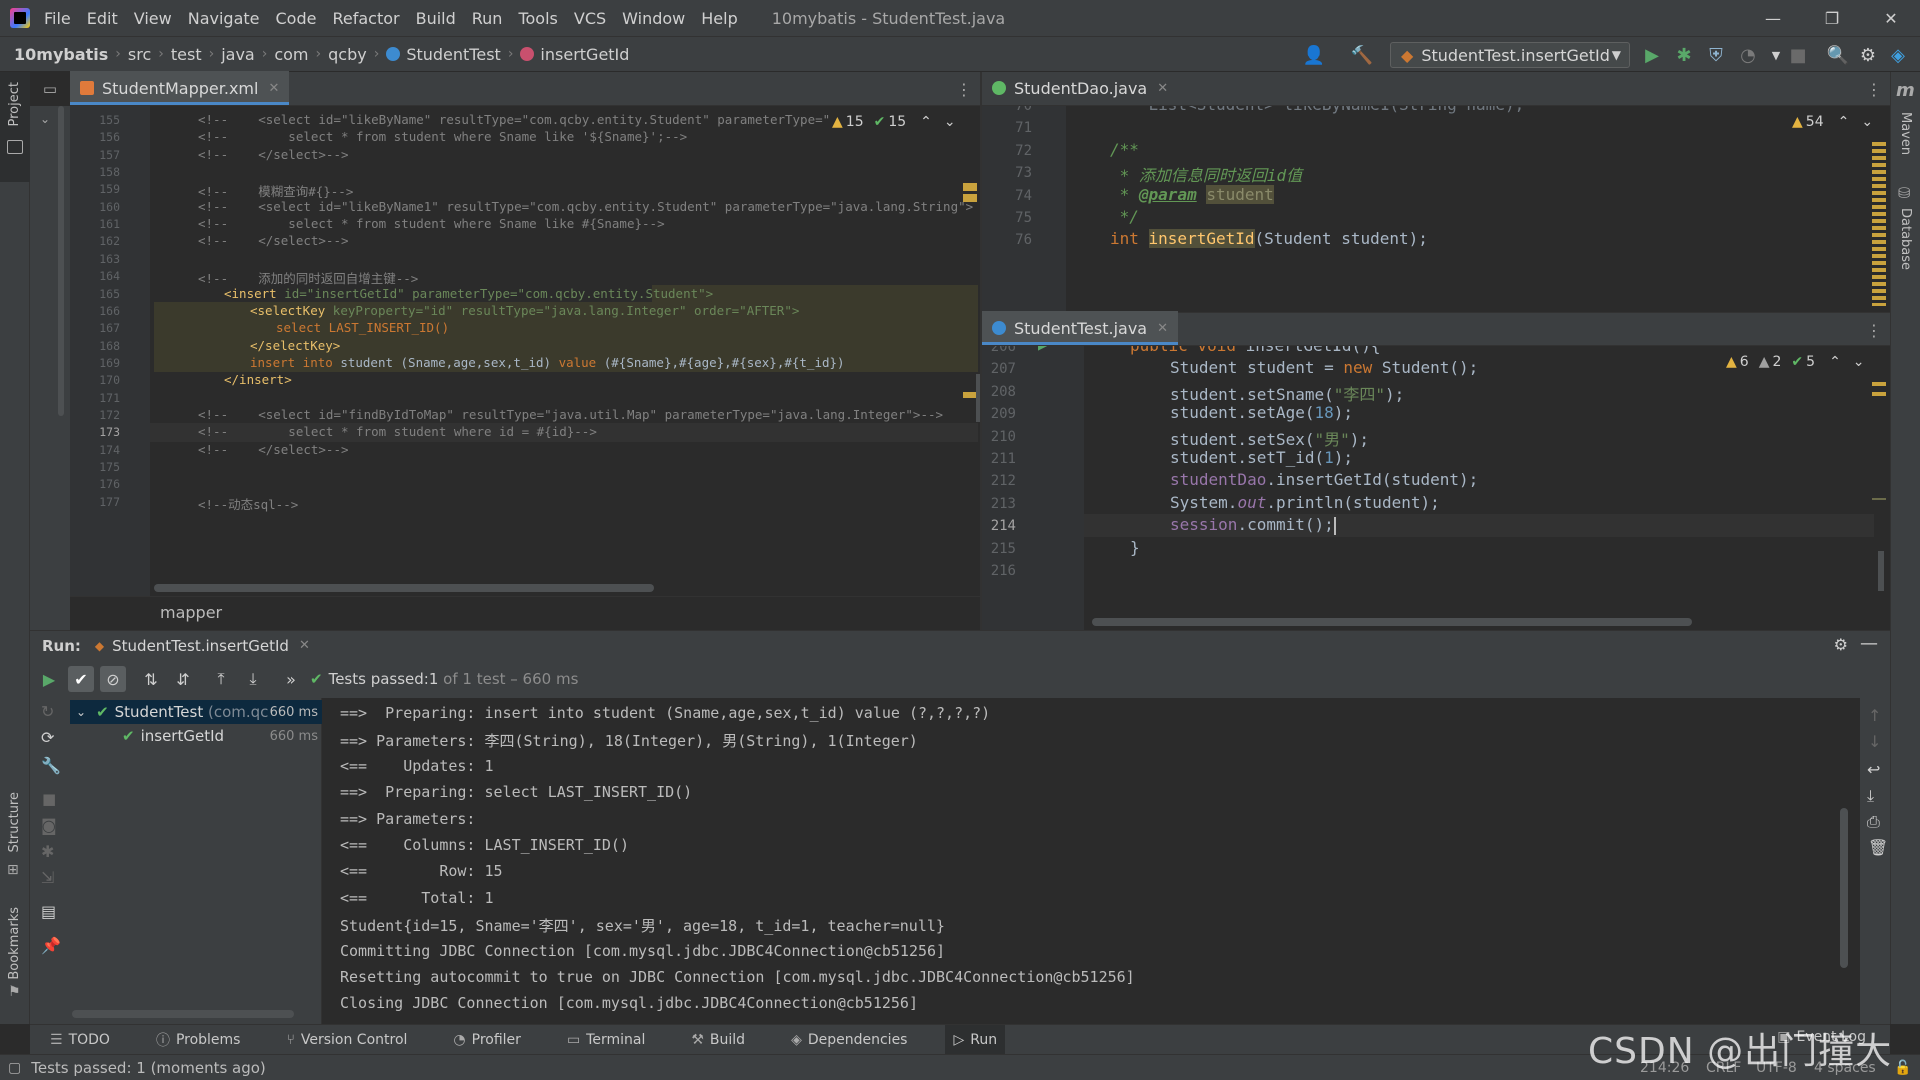 The height and width of the screenshot is (1080, 1920). I want to click on user-icon: 👤, so click(1314, 55).